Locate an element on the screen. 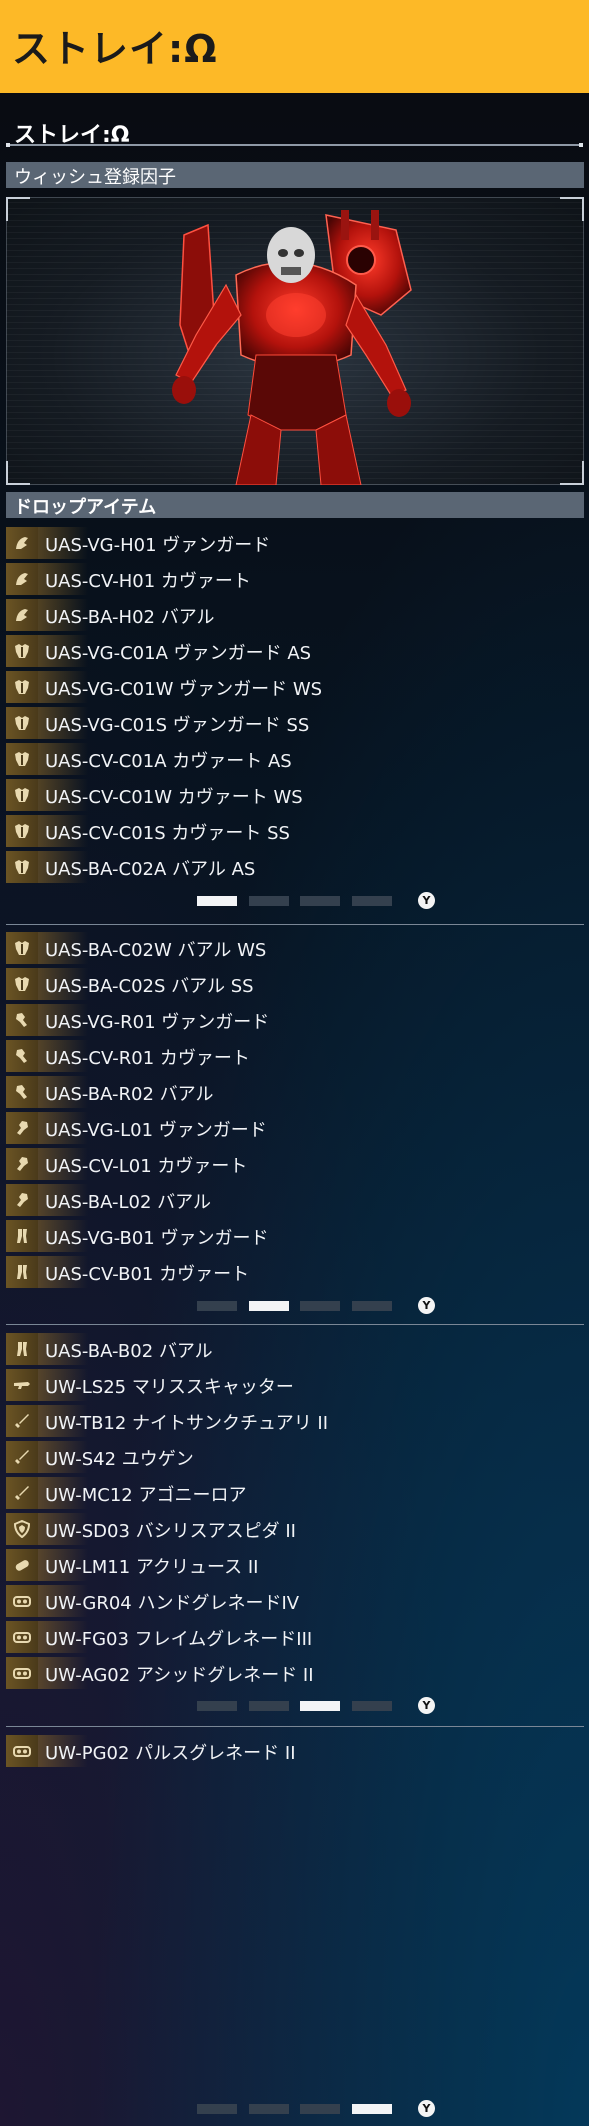  drop-item-row: UAS-BA-C02W バアル WS is located at coordinates (286, 948).